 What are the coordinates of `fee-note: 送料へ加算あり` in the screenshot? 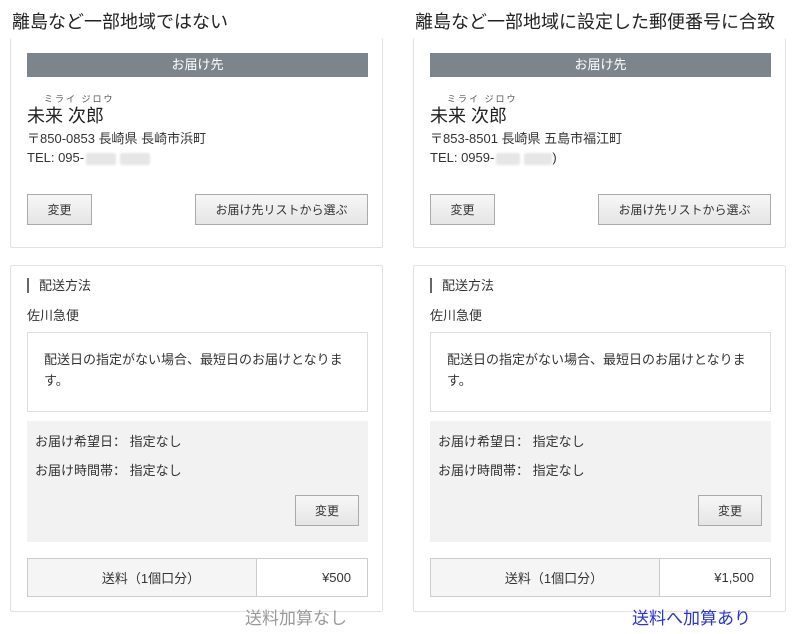 It's located at (691, 618).